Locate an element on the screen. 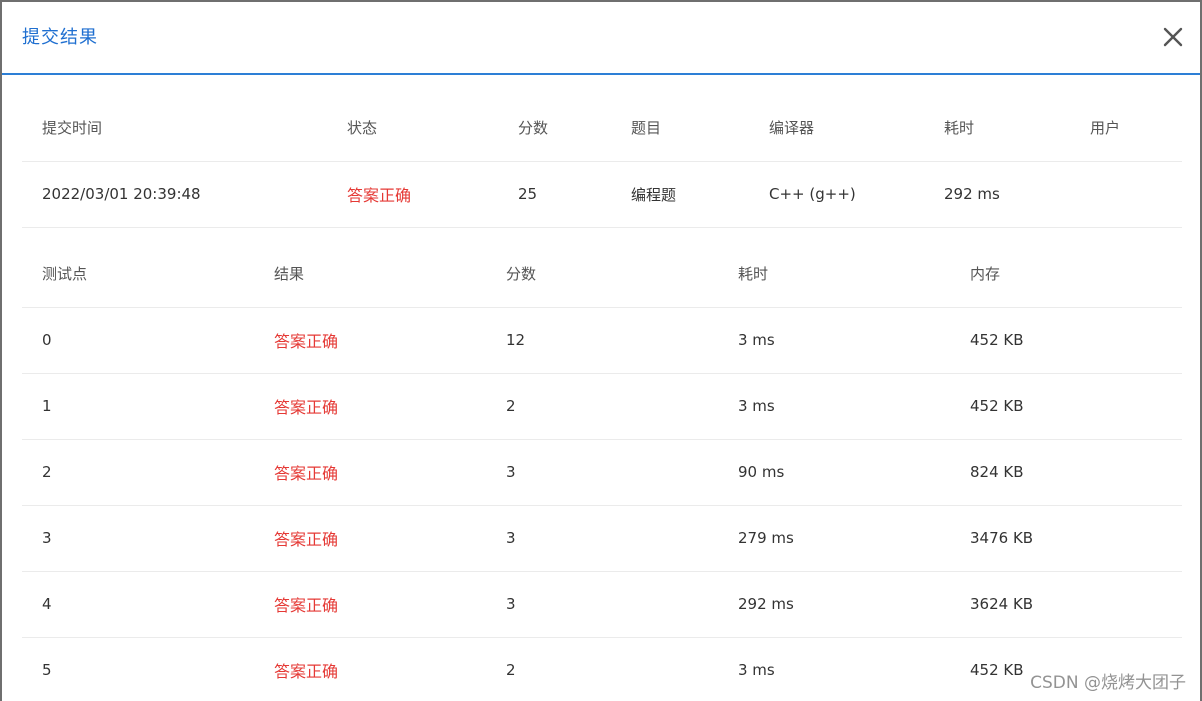  test-case-time: 292 ms is located at coordinates (766, 604).